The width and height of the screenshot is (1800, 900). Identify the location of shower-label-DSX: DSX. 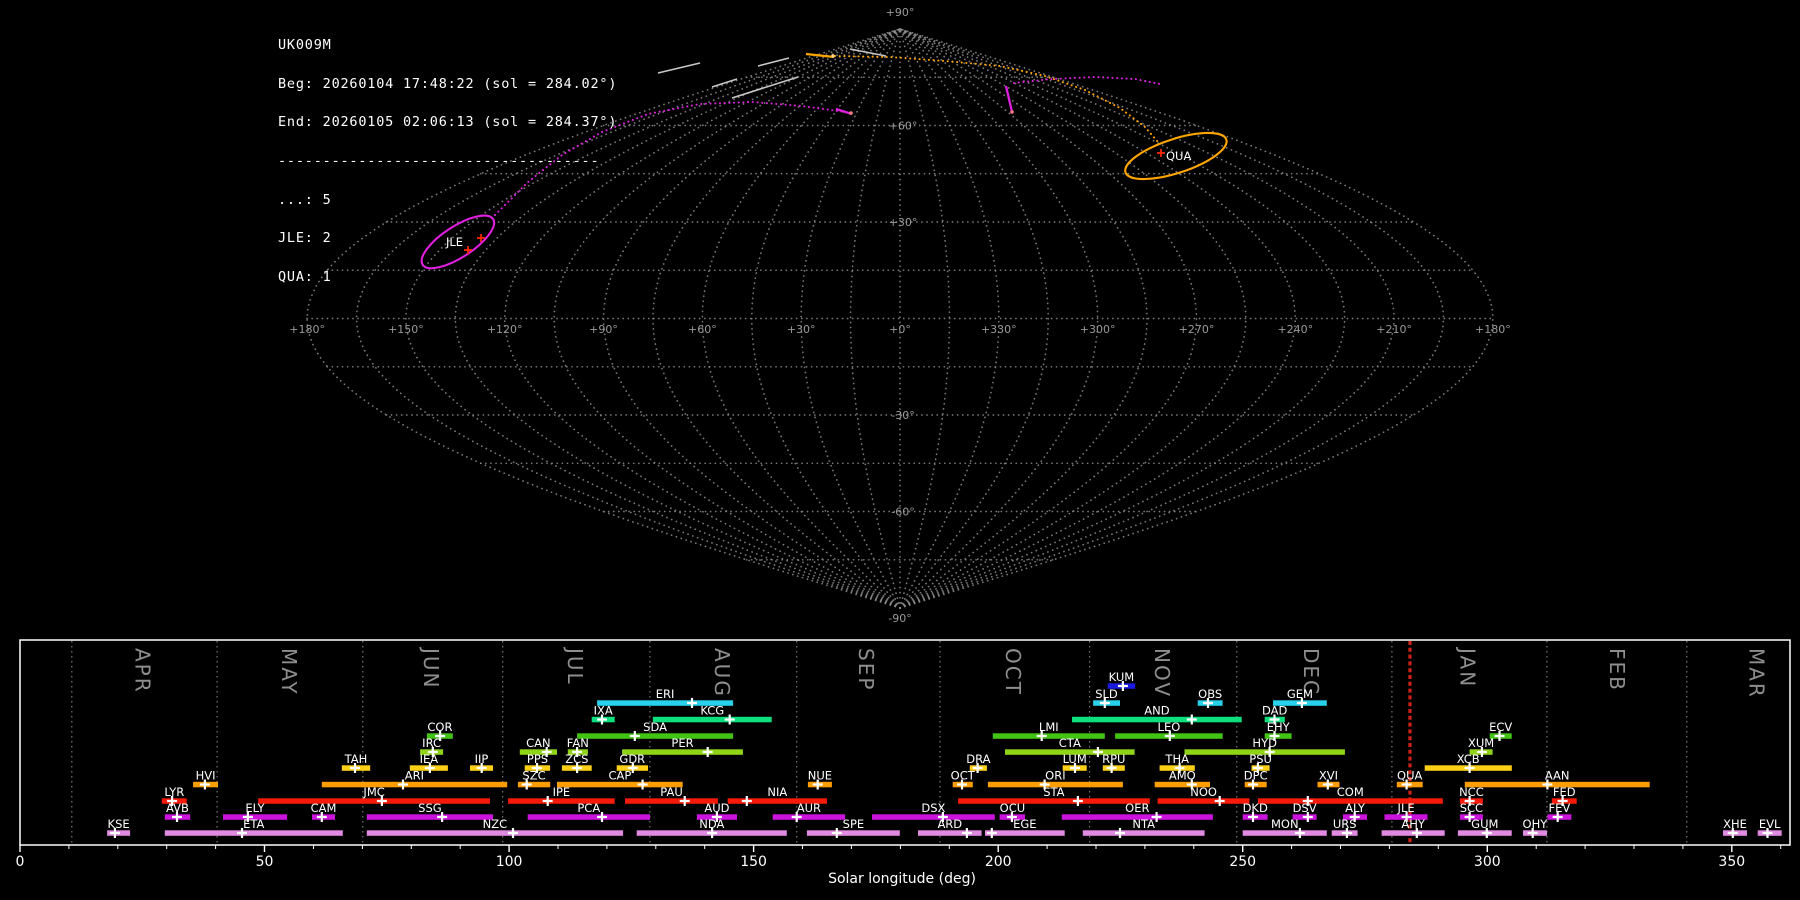
(933, 808).